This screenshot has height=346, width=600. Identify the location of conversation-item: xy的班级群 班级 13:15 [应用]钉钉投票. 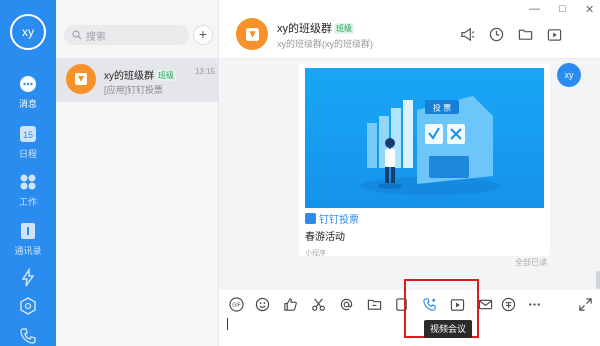
(137, 80).